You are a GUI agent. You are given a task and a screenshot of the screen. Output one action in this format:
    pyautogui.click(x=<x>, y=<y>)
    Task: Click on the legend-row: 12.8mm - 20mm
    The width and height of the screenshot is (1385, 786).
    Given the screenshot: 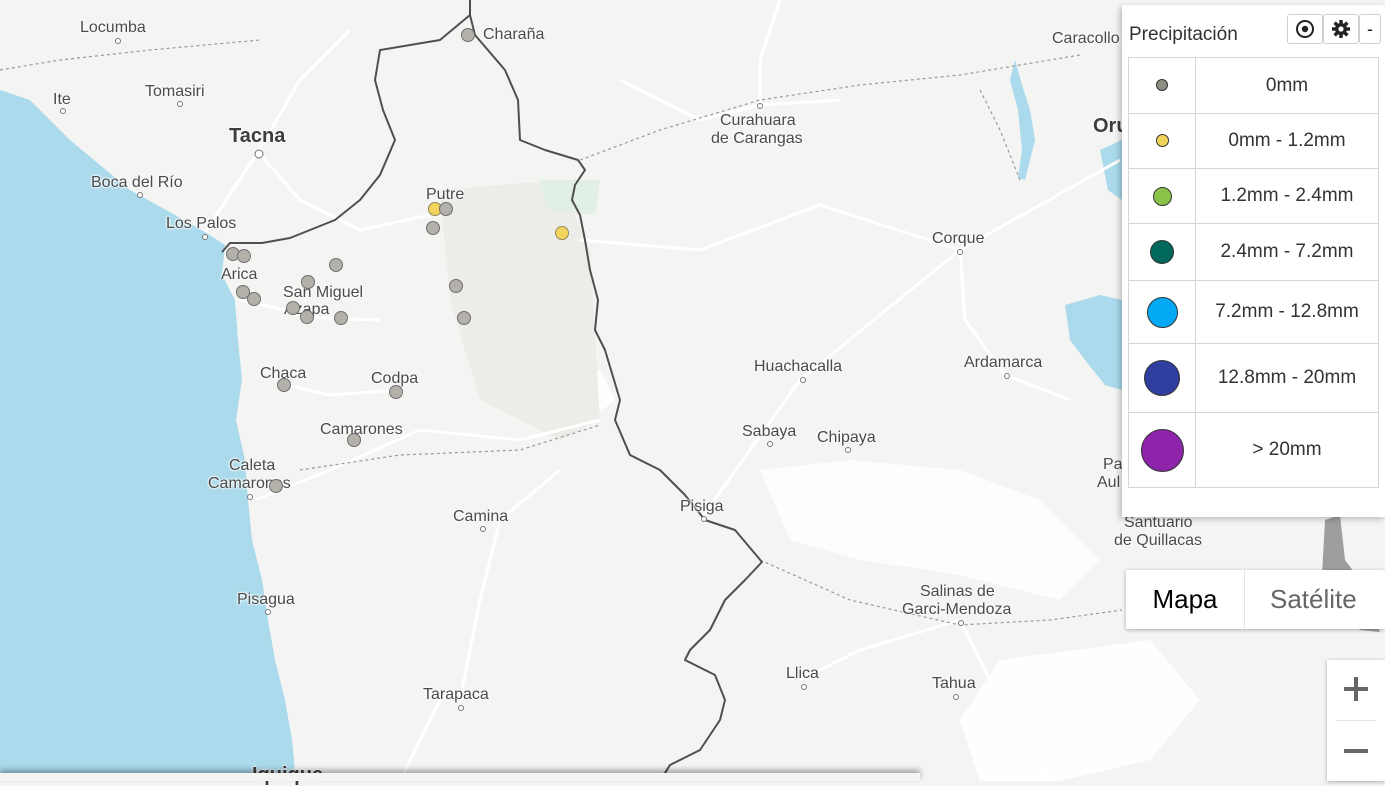 What is the action you would take?
    pyautogui.click(x=1253, y=378)
    